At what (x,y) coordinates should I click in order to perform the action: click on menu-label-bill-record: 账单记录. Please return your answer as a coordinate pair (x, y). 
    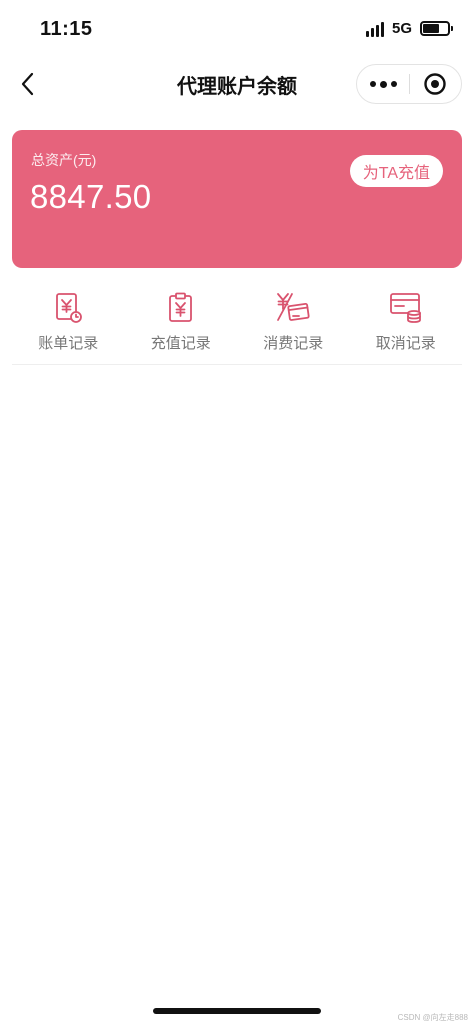
    Looking at the image, I should click on (68, 343).